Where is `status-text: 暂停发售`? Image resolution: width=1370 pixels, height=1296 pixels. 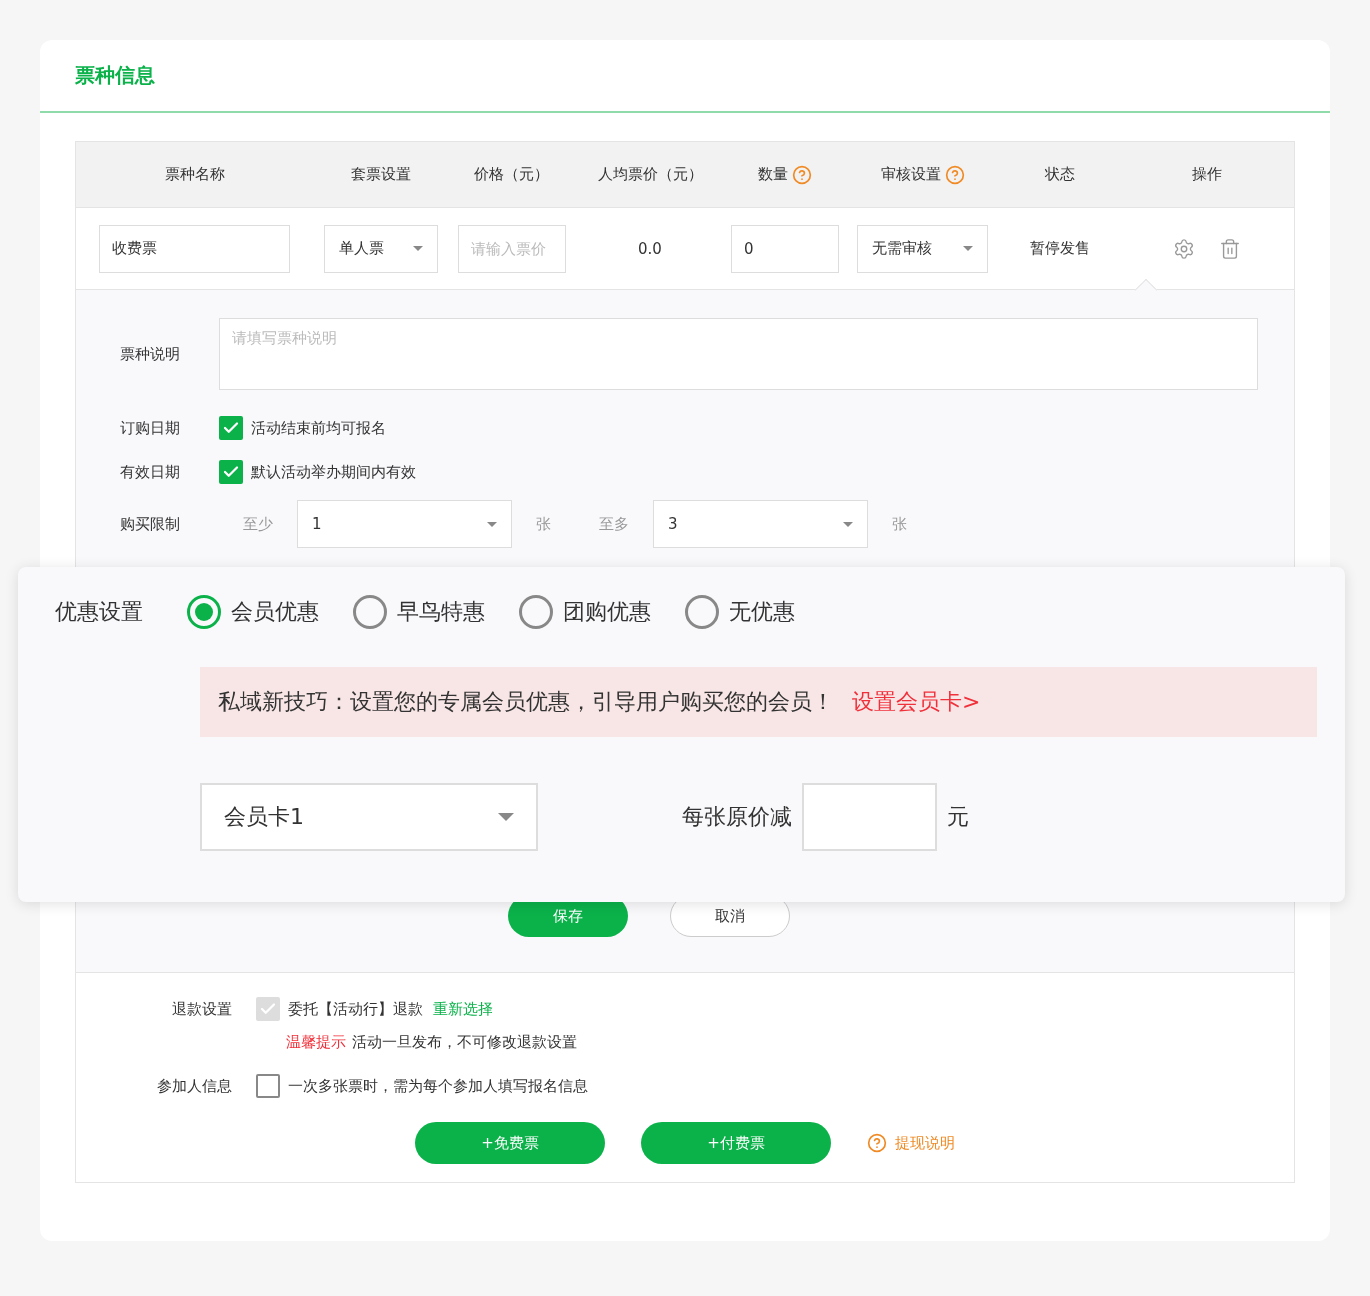
status-text: 暂停发售 is located at coordinates (1060, 248).